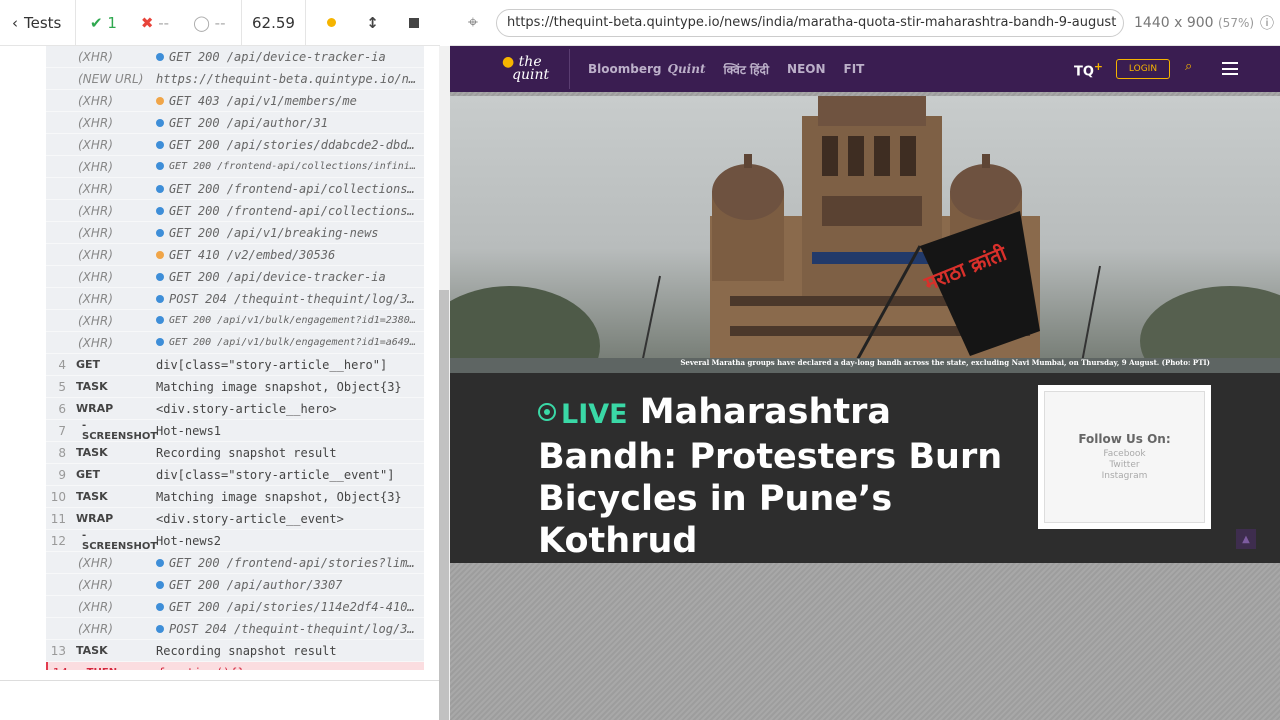 The width and height of the screenshot is (1280, 720). I want to click on command-log-row: 13 TASK Recording snapshot result, so click(235, 651).